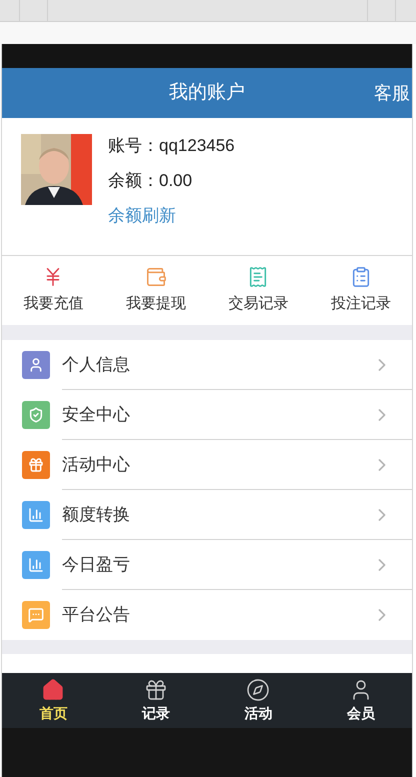 This screenshot has height=777, width=416. Describe the element at coordinates (258, 290) in the screenshot. I see `quick-action-button: 交易记录` at that location.